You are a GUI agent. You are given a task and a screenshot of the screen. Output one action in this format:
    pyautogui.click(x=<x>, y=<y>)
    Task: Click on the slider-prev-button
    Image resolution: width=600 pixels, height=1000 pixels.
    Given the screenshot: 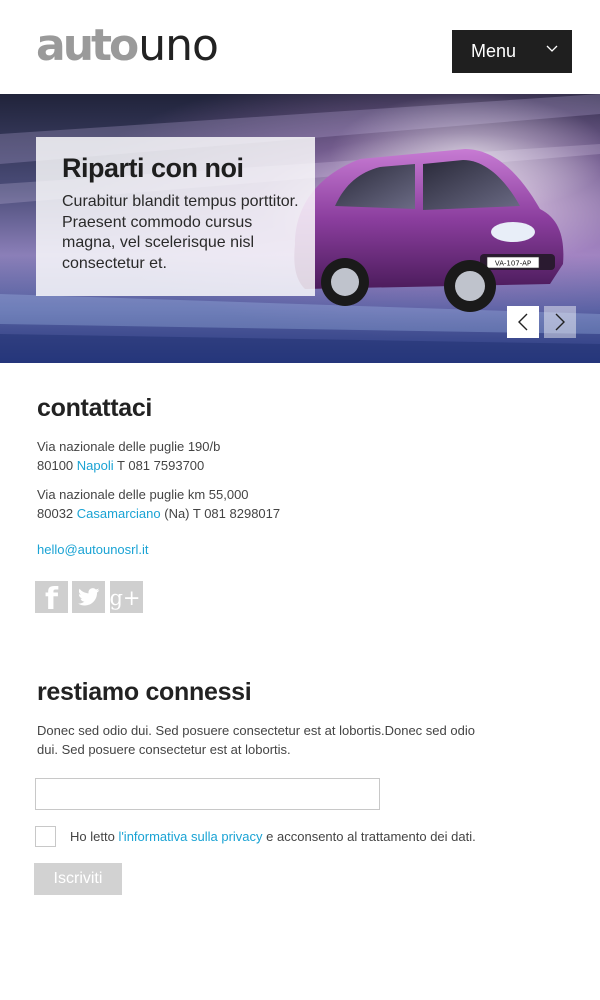 What is the action you would take?
    pyautogui.click(x=523, y=322)
    